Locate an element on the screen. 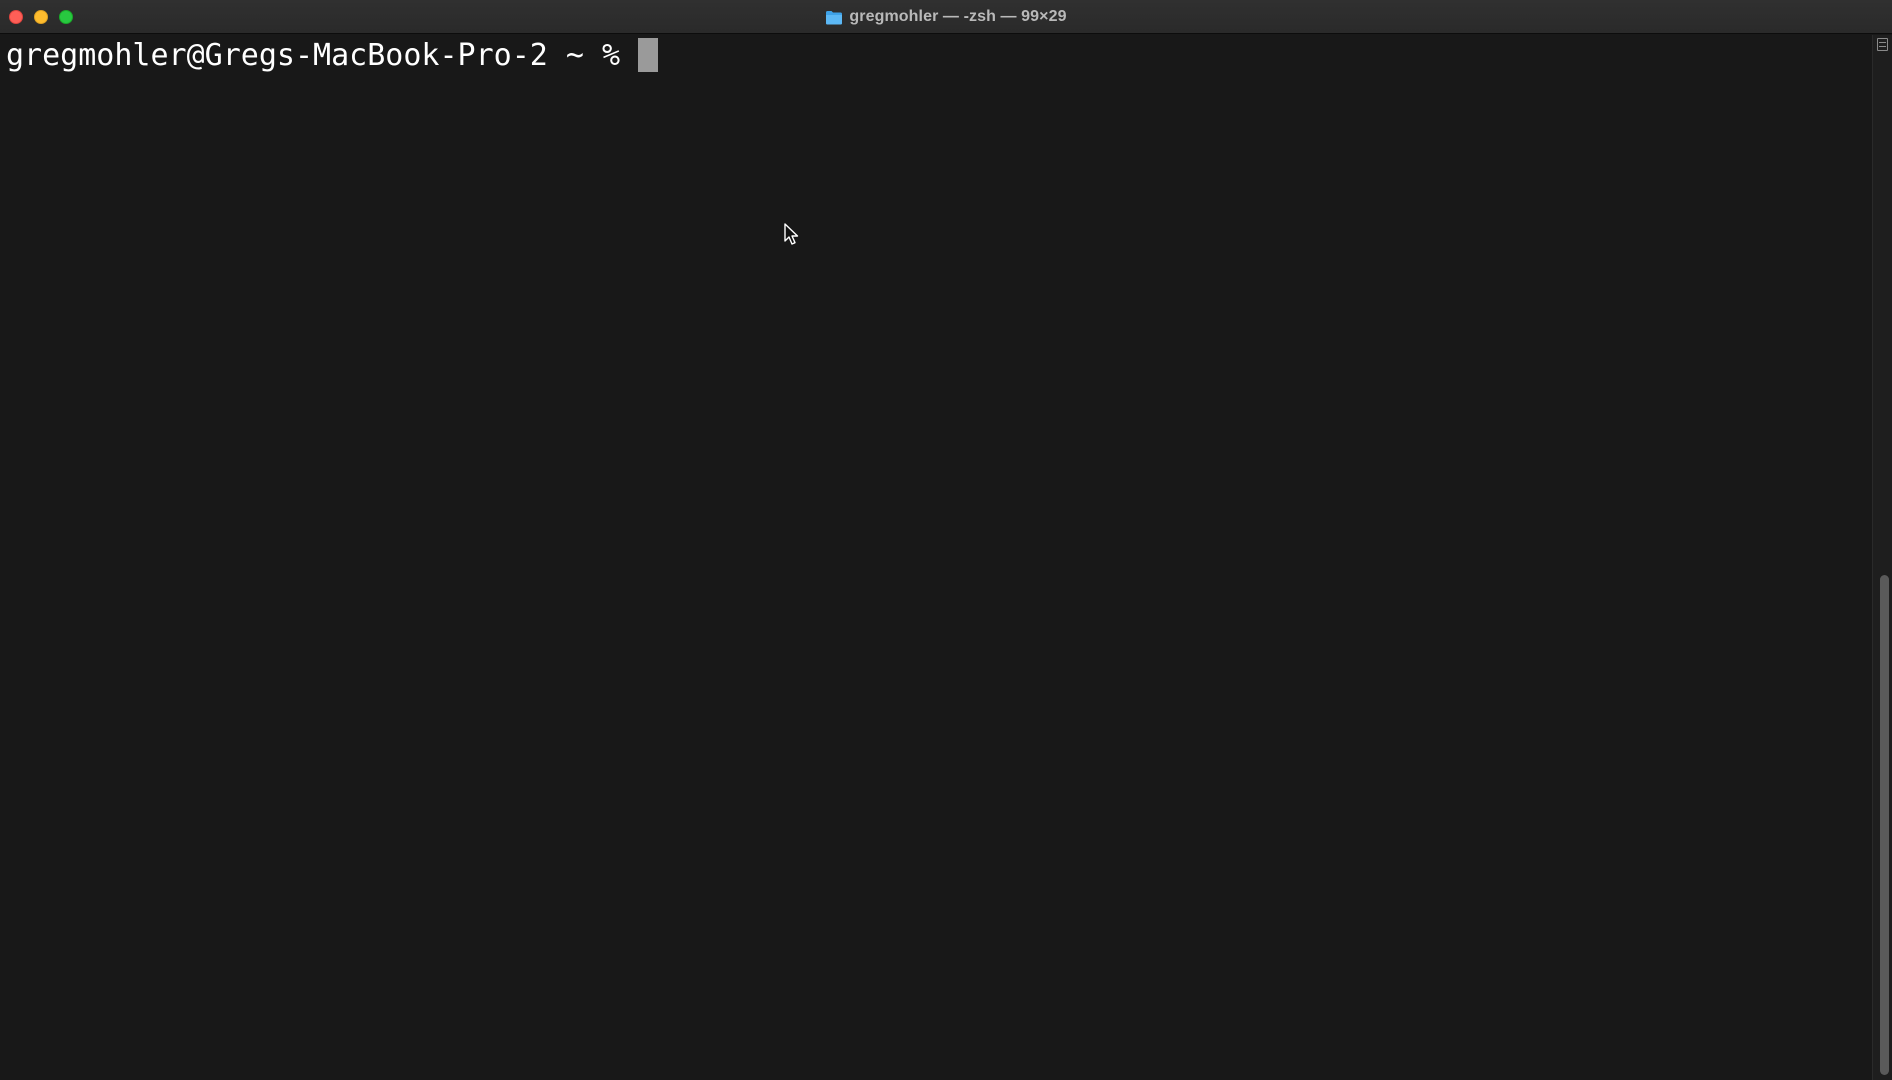 The height and width of the screenshot is (1080, 1892). window-title-group: gregmohler — -zsh — 99×29 is located at coordinates (946, 17).